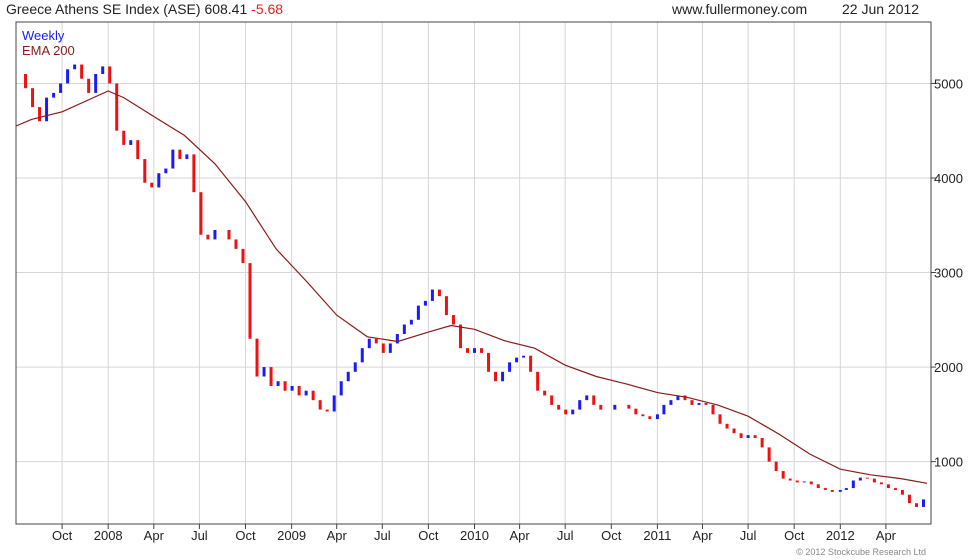  What do you see at coordinates (840, 535) in the screenshot?
I see `x-tick-label: 2012` at bounding box center [840, 535].